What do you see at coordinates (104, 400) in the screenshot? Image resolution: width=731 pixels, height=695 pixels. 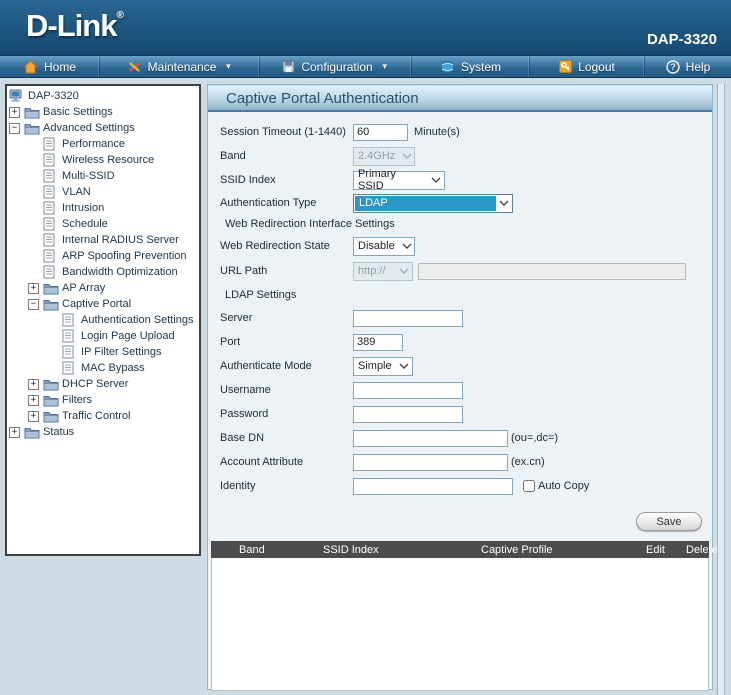 I see `tree-item-filters: + Filters` at bounding box center [104, 400].